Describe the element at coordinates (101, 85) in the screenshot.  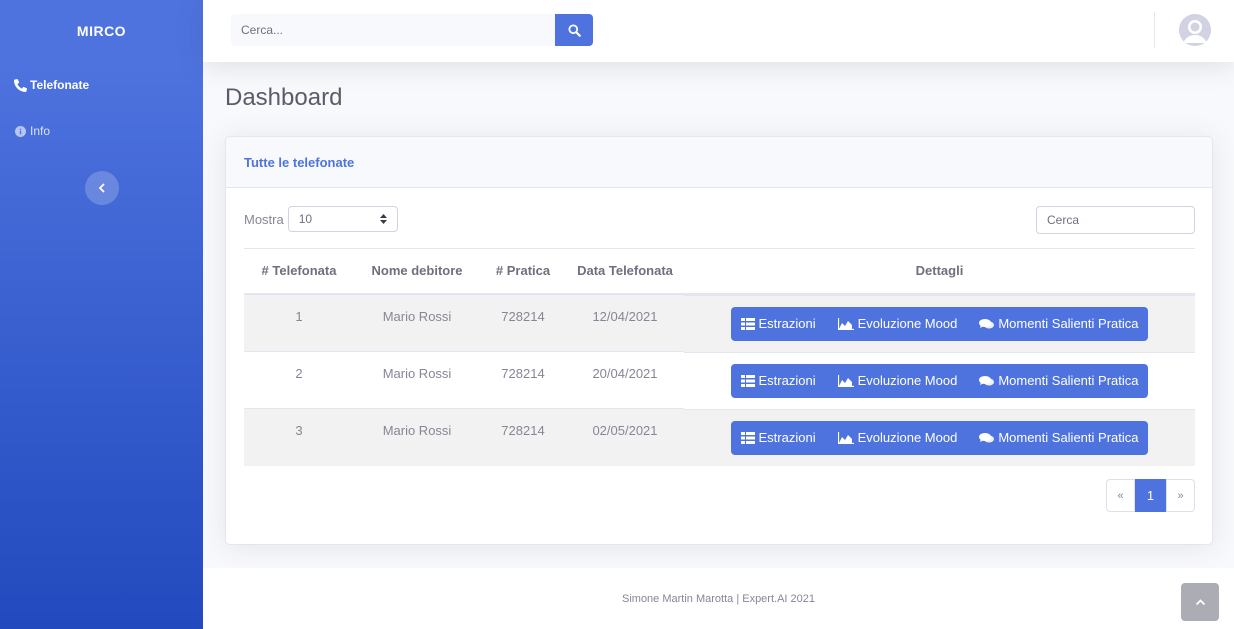
I see `sidebar-item-telefonate: Telefonate` at that location.